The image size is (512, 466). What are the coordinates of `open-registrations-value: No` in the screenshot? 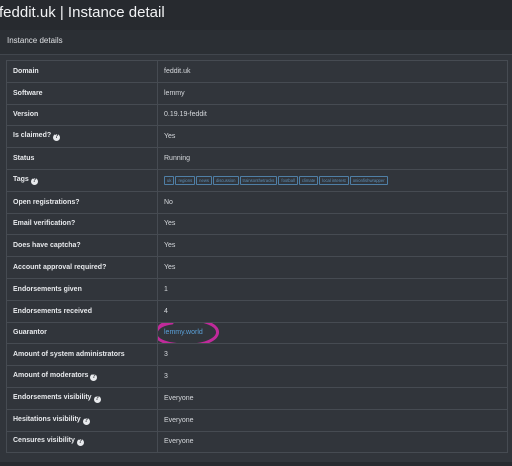 It's located at (332, 202).